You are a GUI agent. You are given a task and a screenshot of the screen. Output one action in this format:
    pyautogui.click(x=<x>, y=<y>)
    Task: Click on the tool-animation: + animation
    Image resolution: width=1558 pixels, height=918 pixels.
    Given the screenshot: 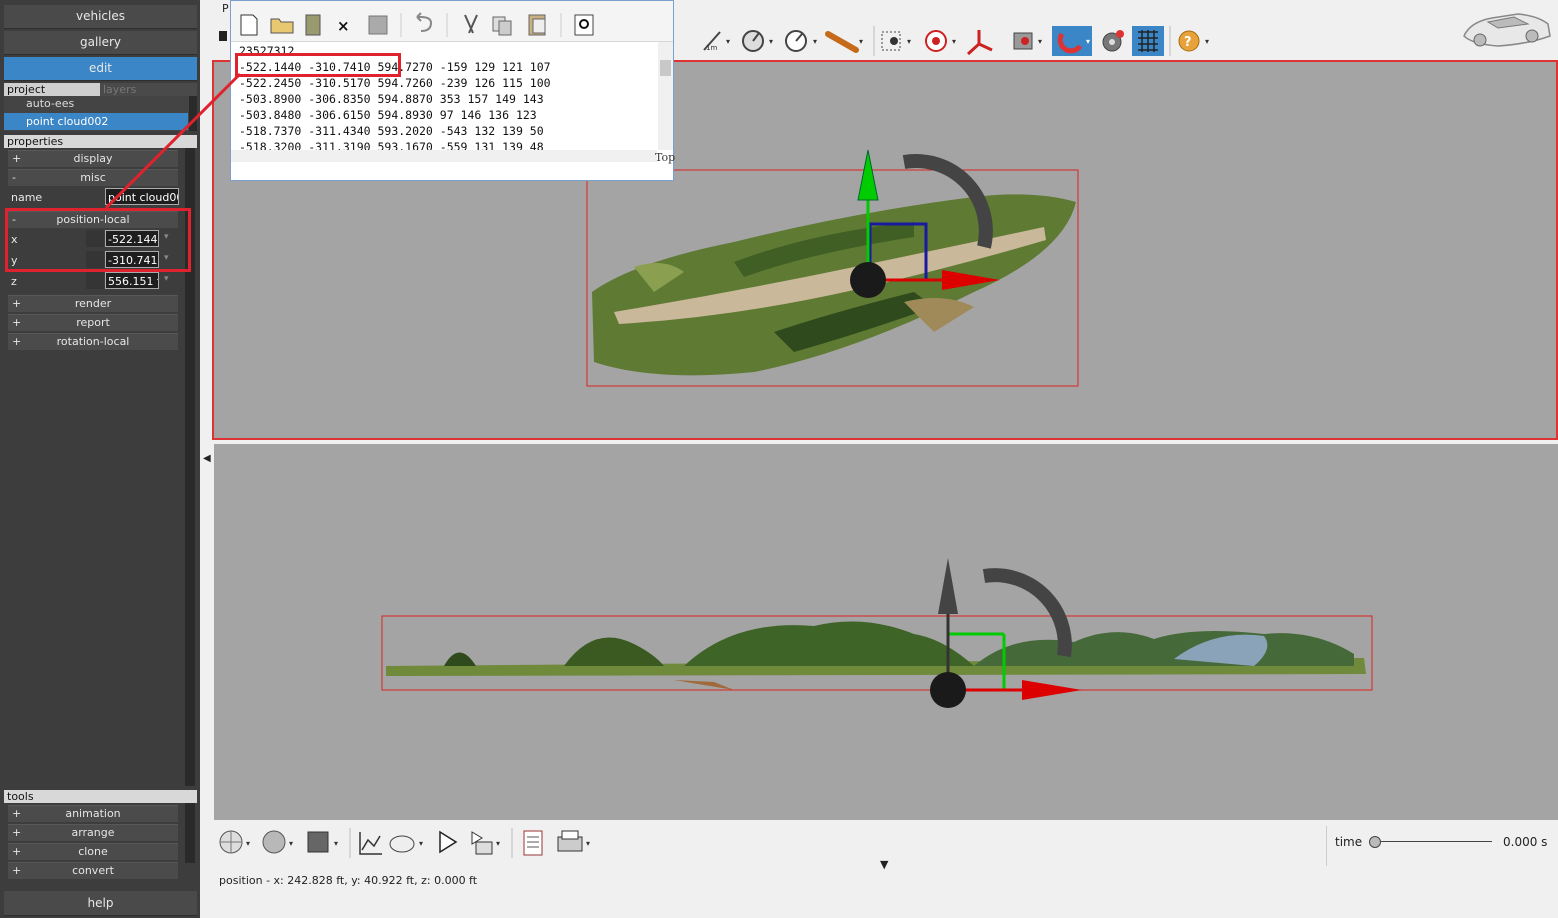 What is the action you would take?
    pyautogui.click(x=93, y=813)
    